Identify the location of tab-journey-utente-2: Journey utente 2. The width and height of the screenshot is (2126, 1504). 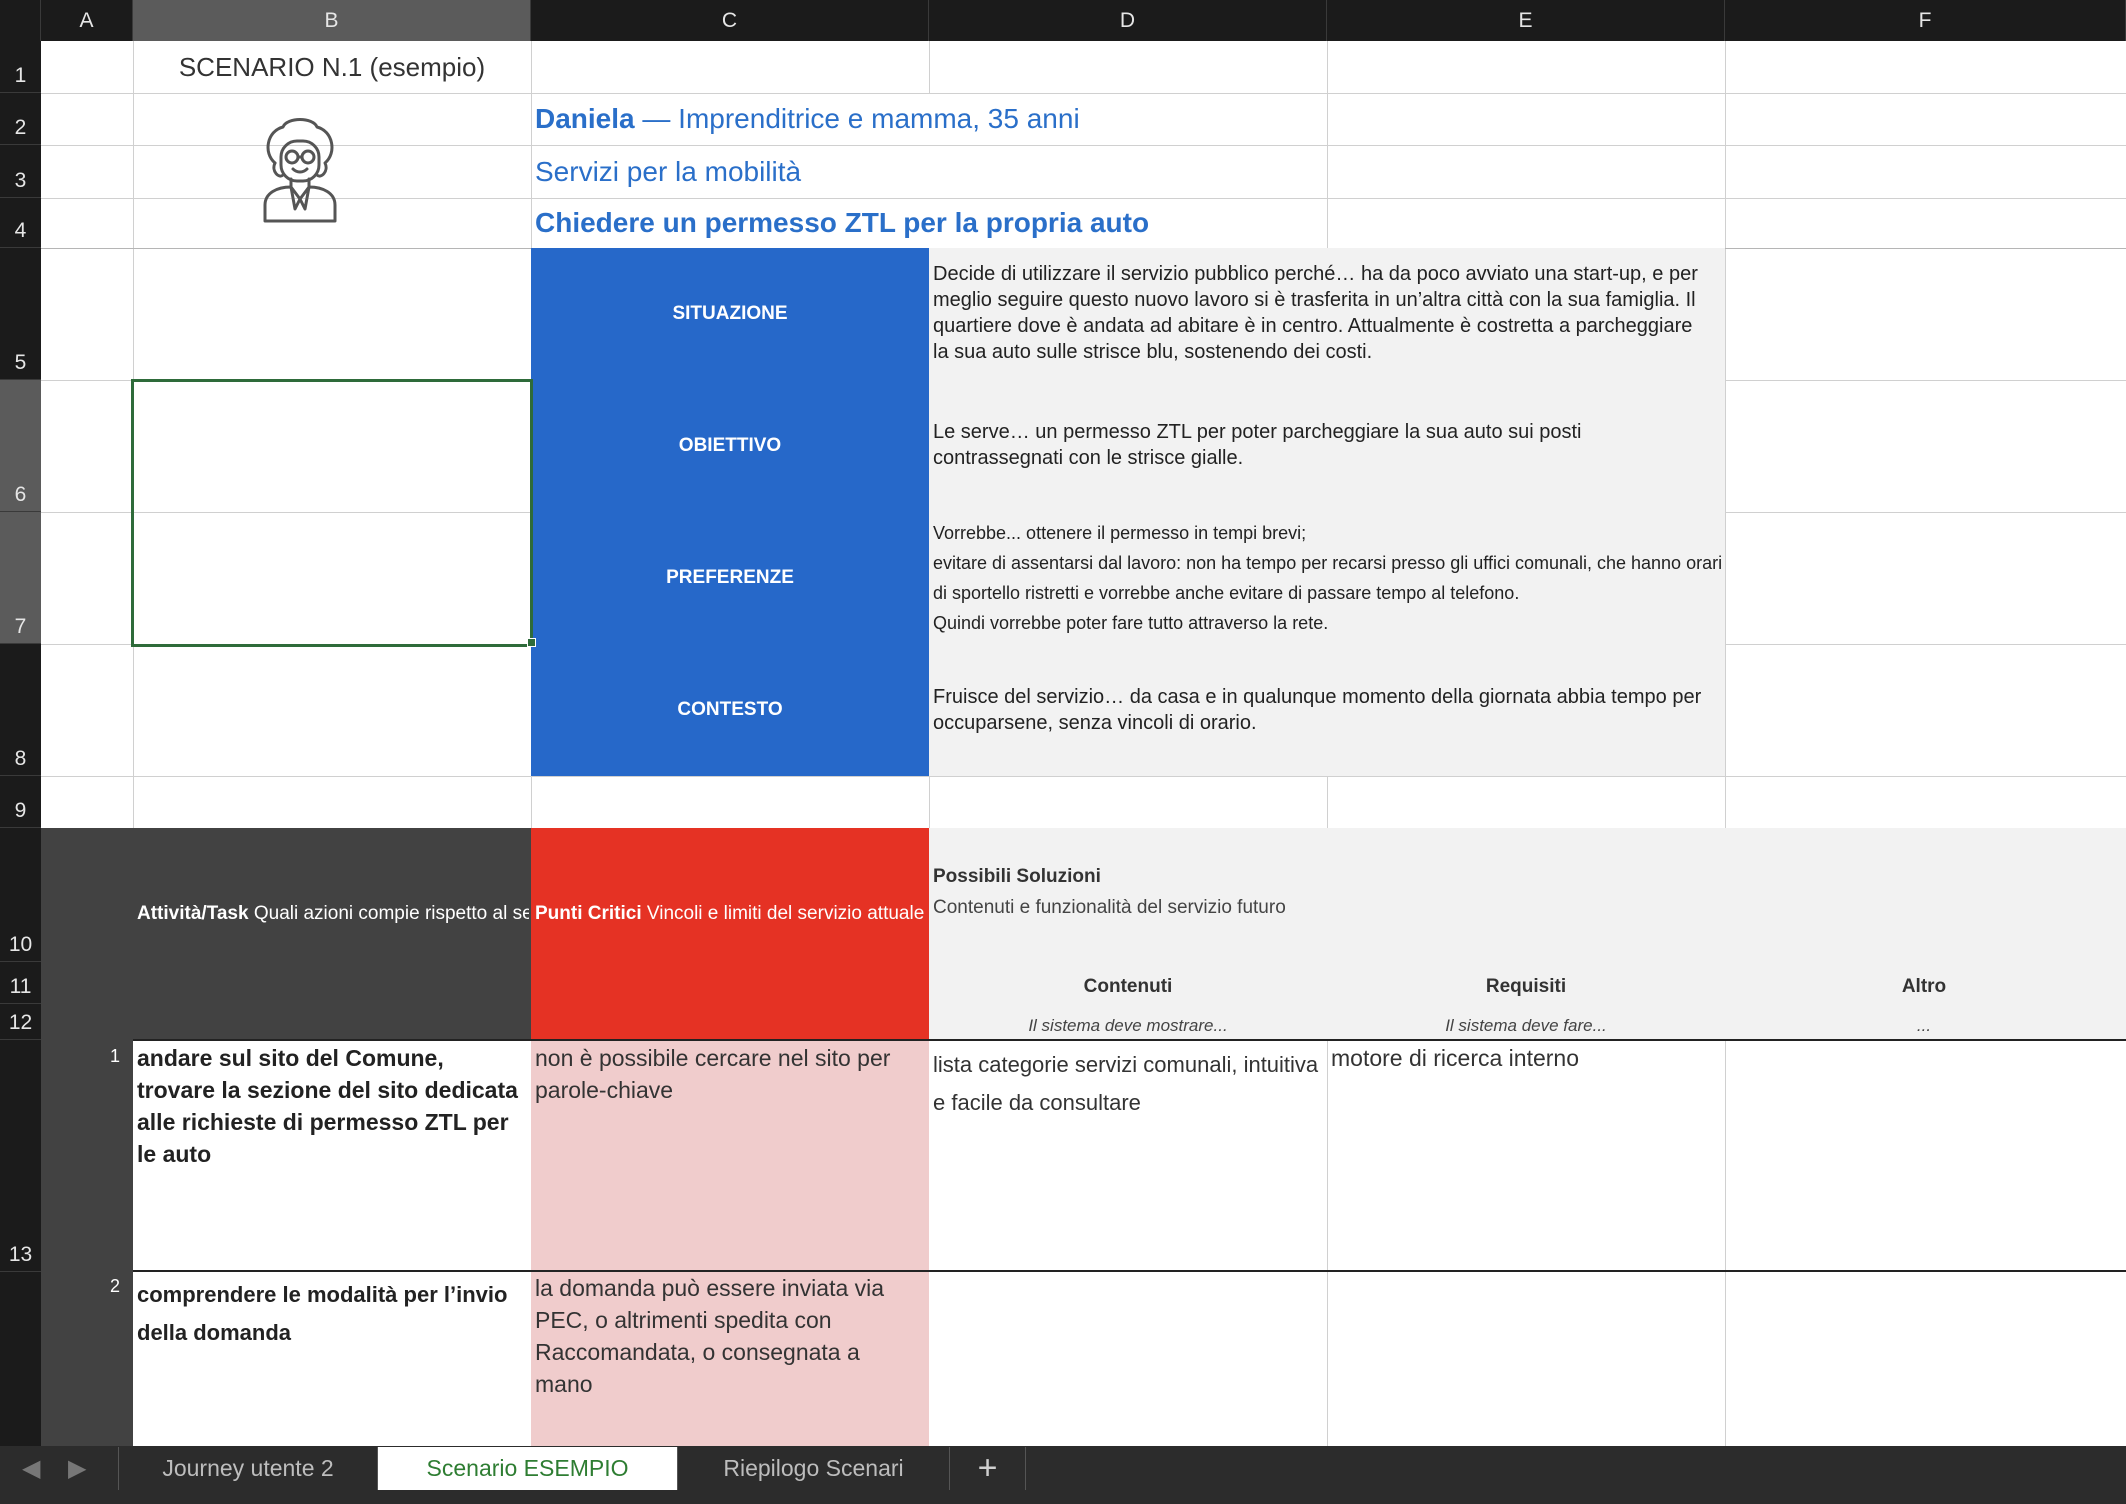
(248, 1468).